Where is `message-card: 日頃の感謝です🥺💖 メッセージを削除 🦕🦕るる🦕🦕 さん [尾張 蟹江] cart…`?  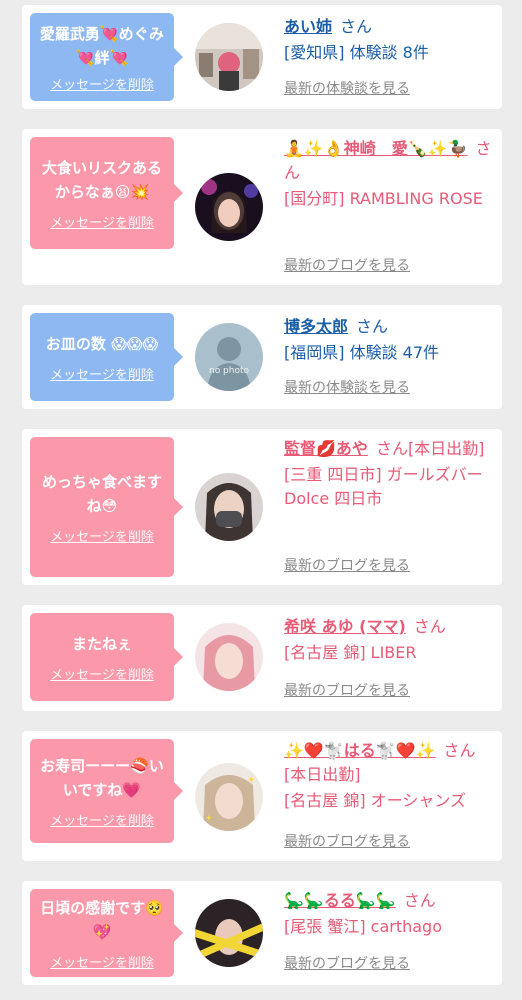 message-card: 日頃の感謝です🥺💖 メッセージを削除 🦕🦕るる🦕🦕 さん [尾張 蟹江] cart… is located at coordinates (262, 933).